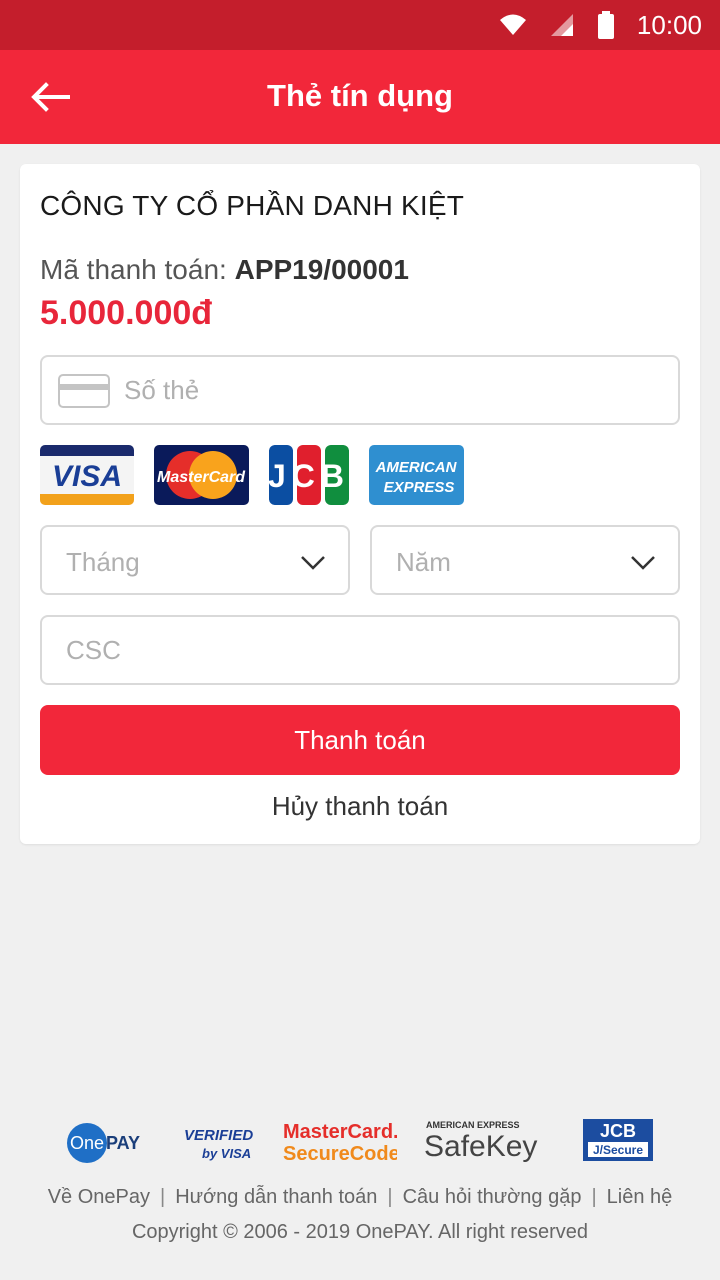  What do you see at coordinates (618, 1131) in the screenshot?
I see `jcb-jsecure-text-1: JCB` at bounding box center [618, 1131].